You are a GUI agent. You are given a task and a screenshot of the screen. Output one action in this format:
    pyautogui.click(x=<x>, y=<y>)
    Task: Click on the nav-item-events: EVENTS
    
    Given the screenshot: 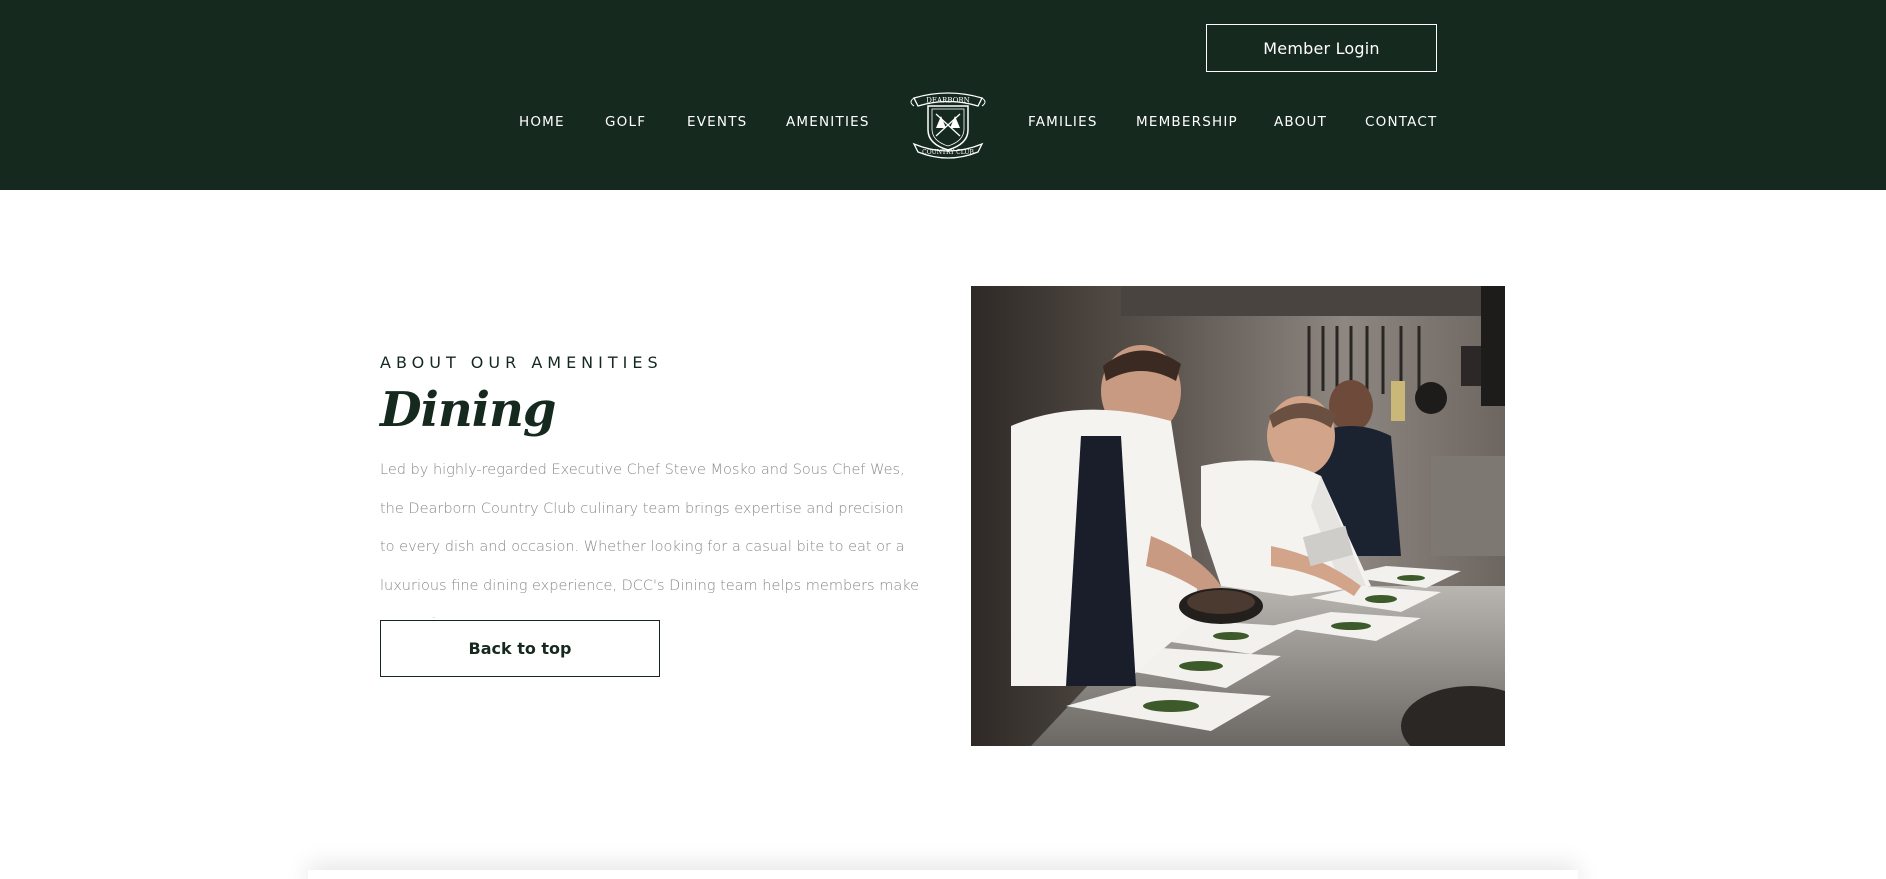 What is the action you would take?
    pyautogui.click(x=717, y=122)
    